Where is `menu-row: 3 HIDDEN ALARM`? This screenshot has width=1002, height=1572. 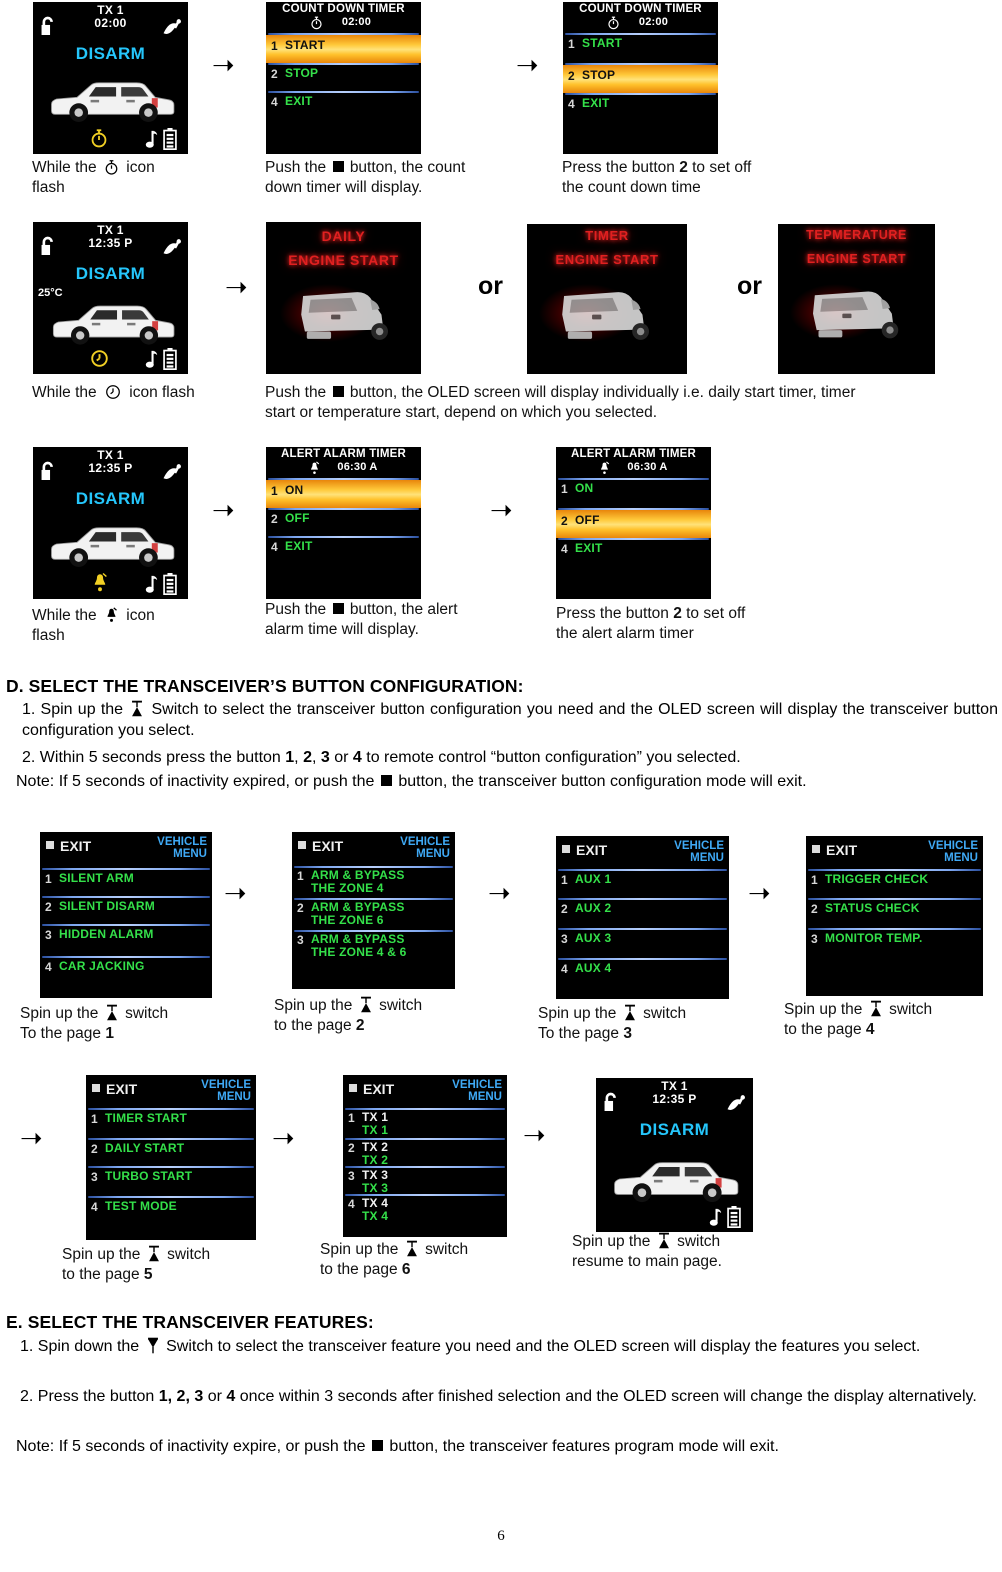 menu-row: 3 HIDDEN ALARM is located at coordinates (99, 934).